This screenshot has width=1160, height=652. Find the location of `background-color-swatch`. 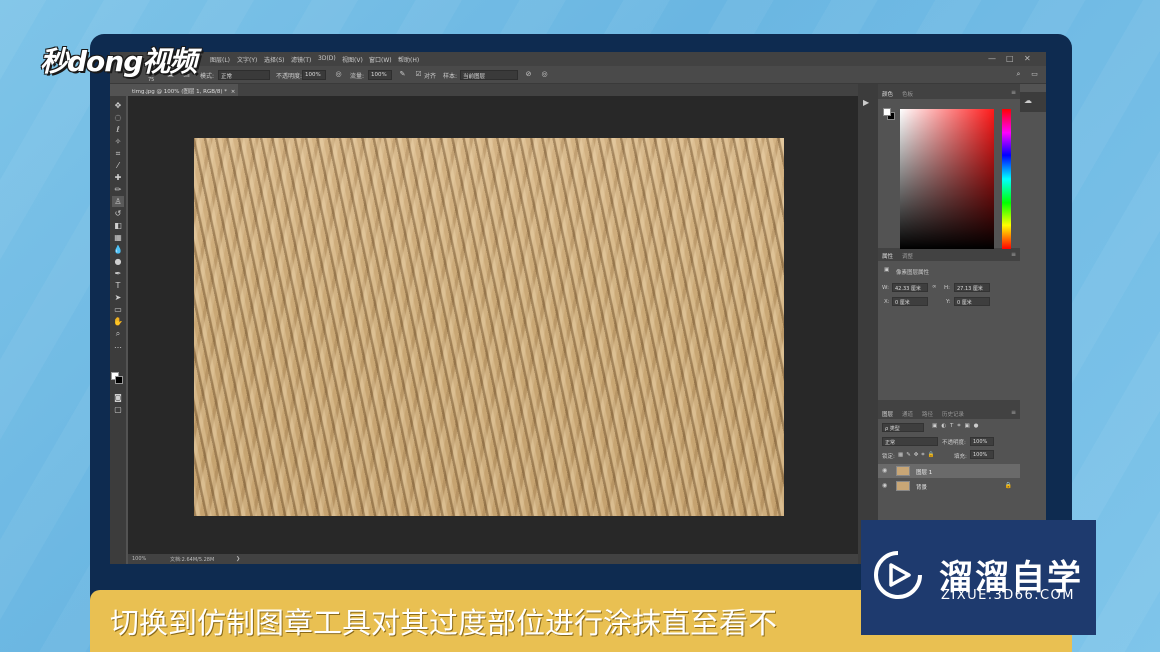

background-color-swatch is located at coordinates (119, 380).